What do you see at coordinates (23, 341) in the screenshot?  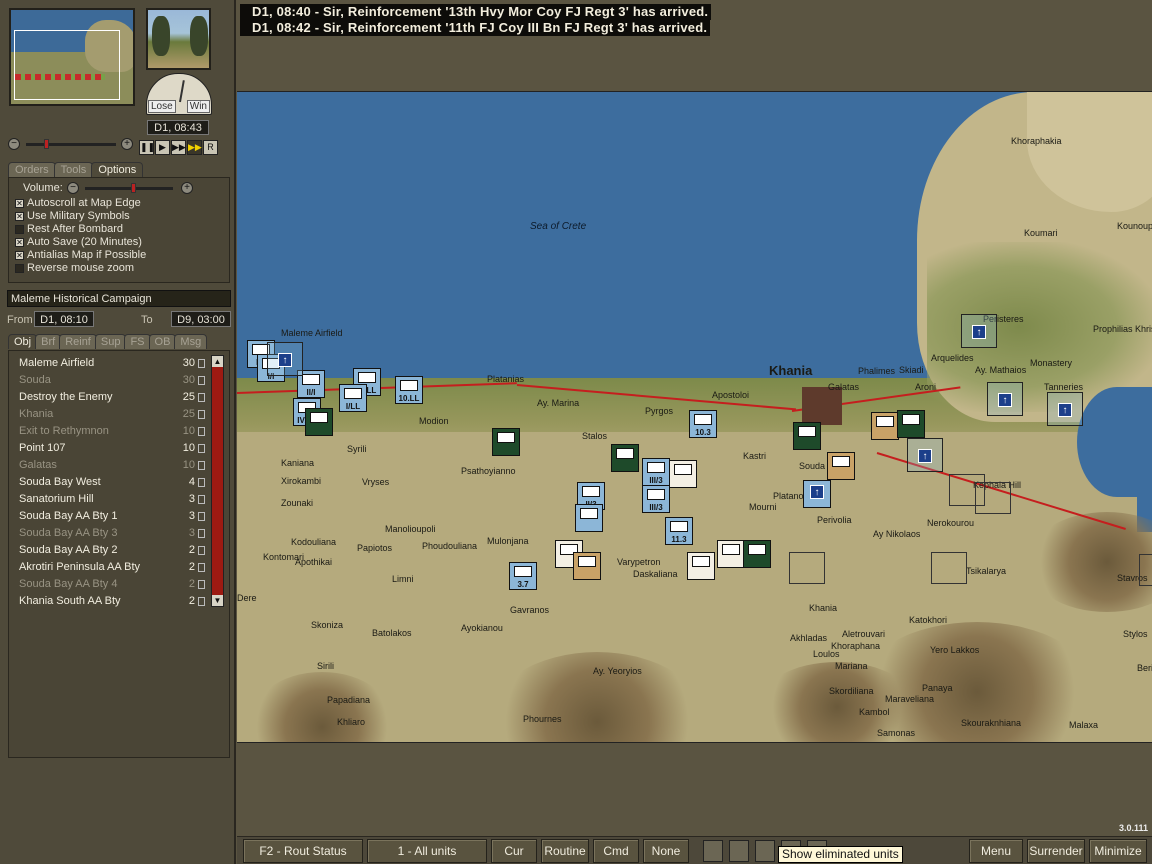 I see `tab-obj: Obj` at bounding box center [23, 341].